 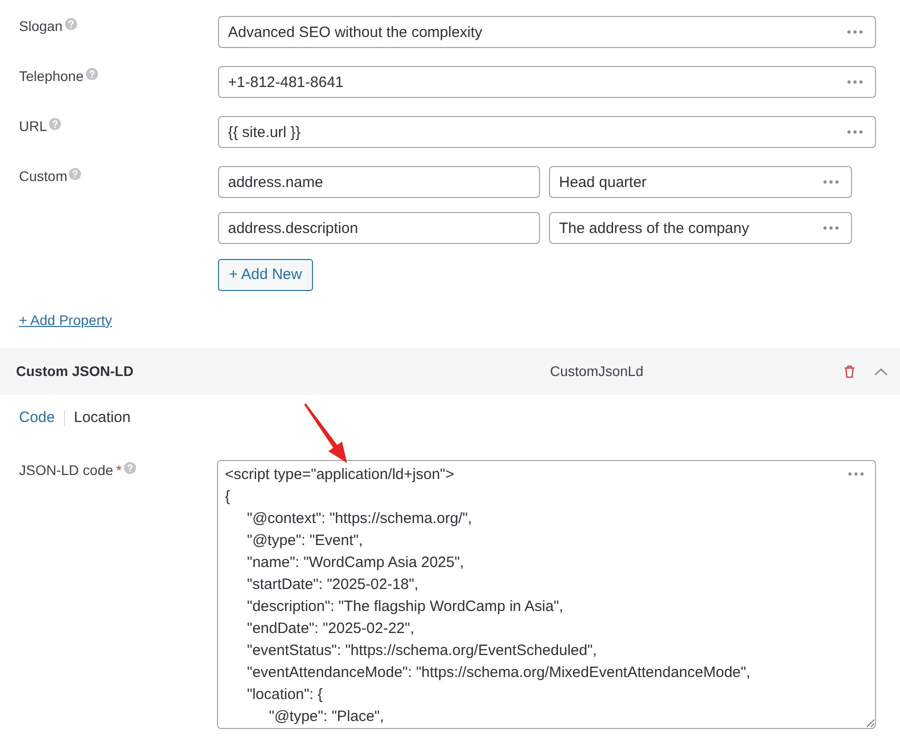 What do you see at coordinates (547, 82) in the screenshot?
I see `text-field: +1-812-481-8641` at bounding box center [547, 82].